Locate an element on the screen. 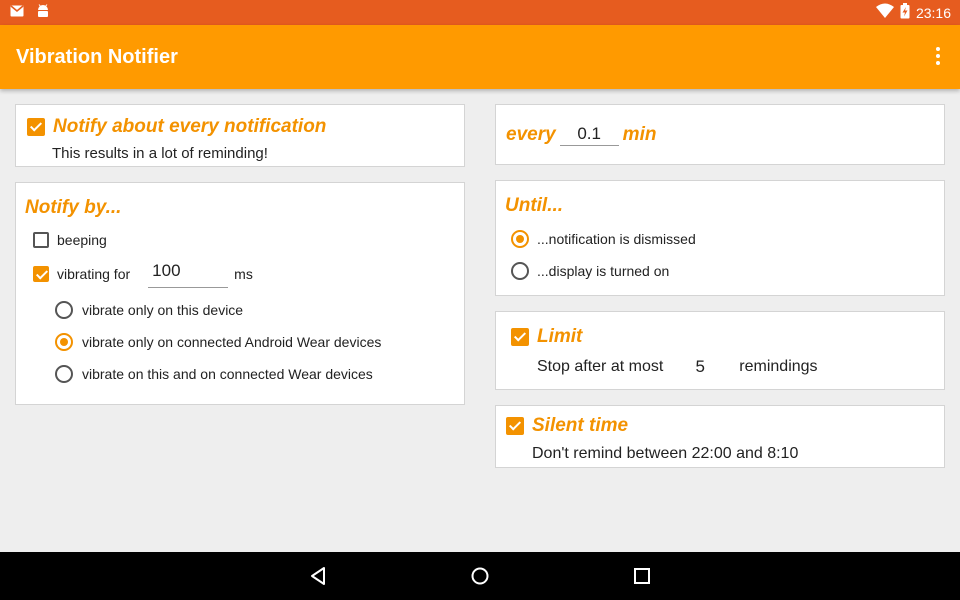 The width and height of the screenshot is (960, 600). limit-toggle: Limit is located at coordinates (546, 337).